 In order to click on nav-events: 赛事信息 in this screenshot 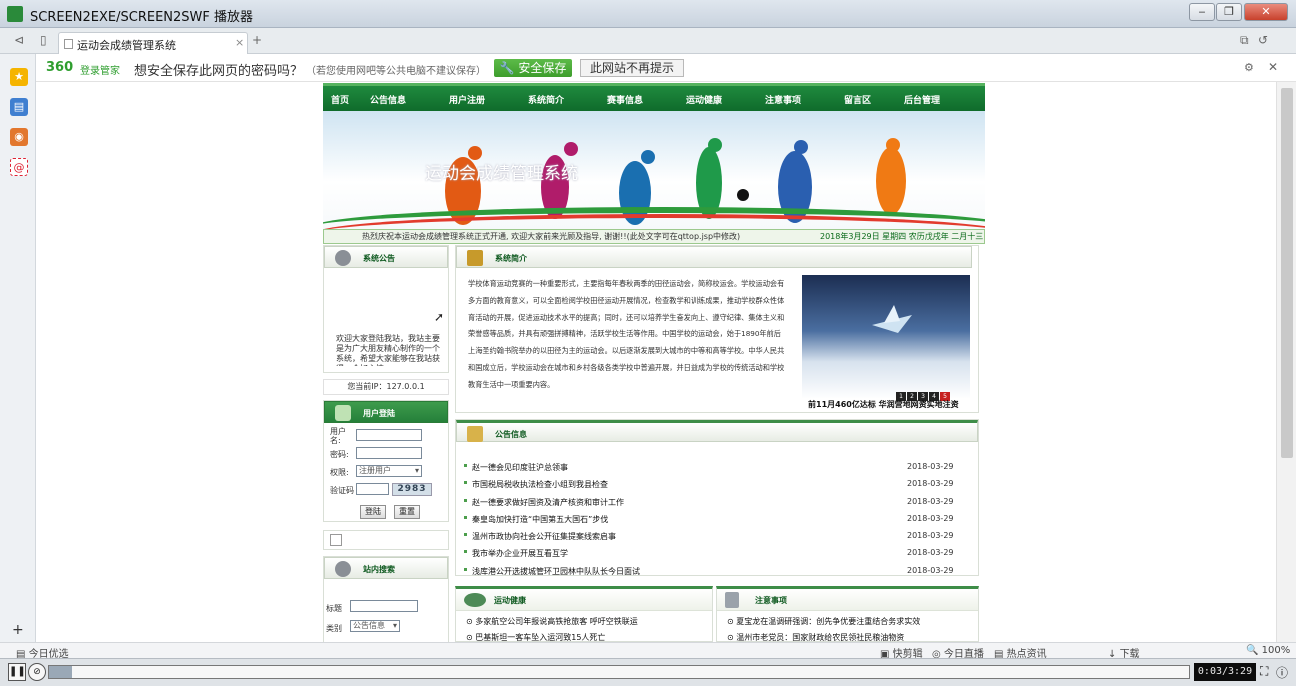, I will do `click(625, 99)`.